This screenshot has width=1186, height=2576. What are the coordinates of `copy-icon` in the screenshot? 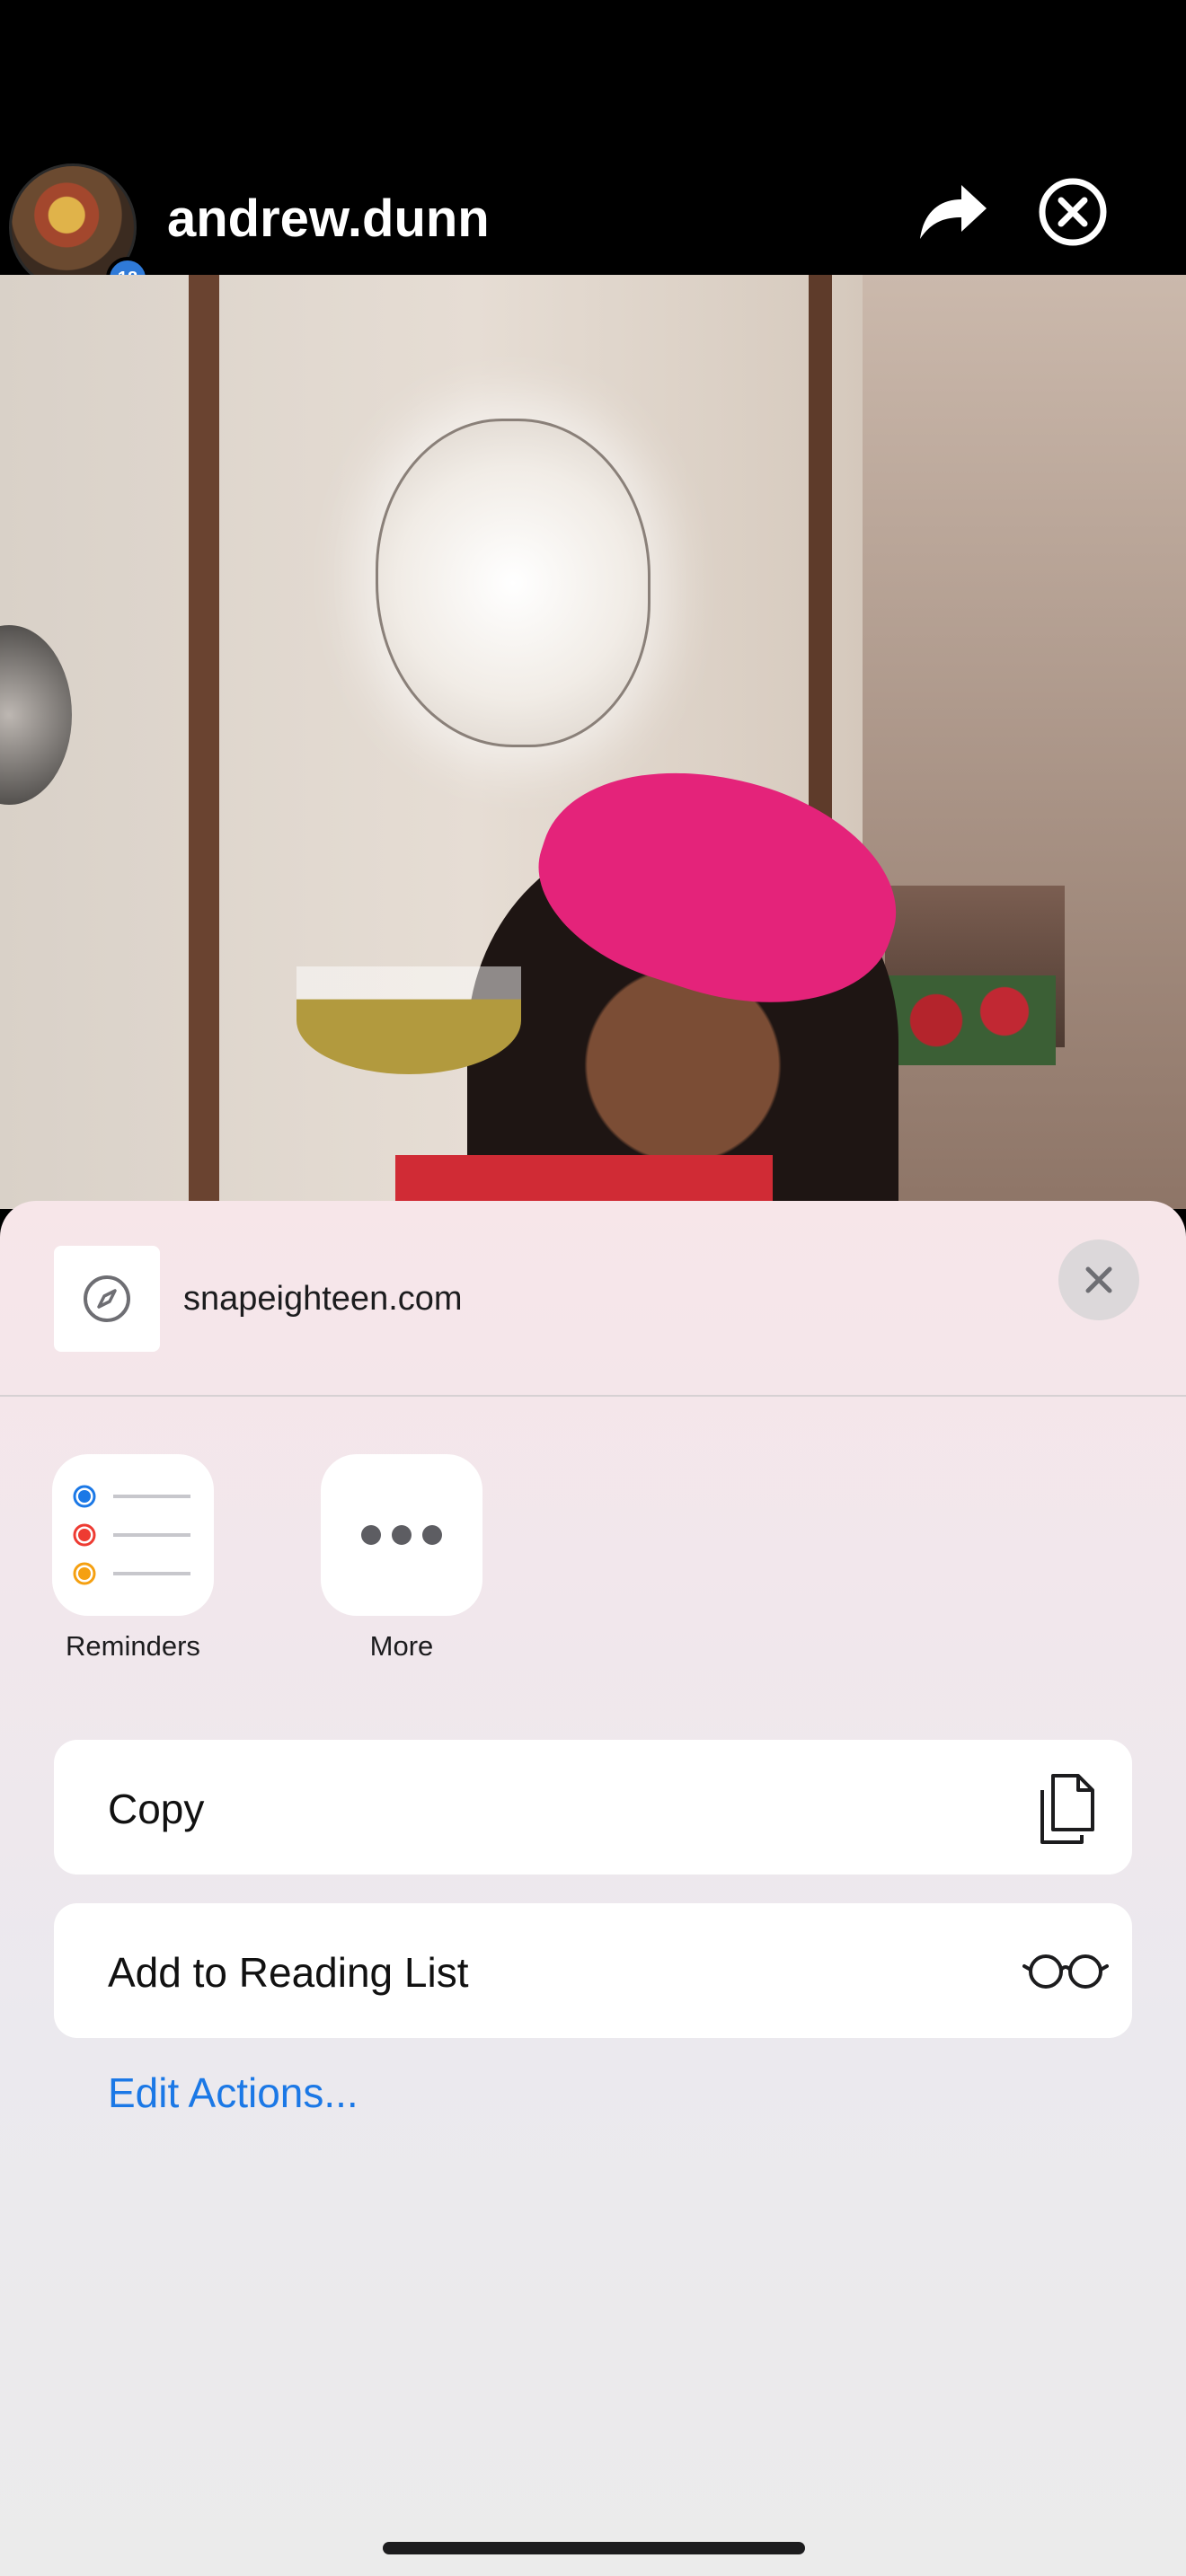 It's located at (1067, 1809).